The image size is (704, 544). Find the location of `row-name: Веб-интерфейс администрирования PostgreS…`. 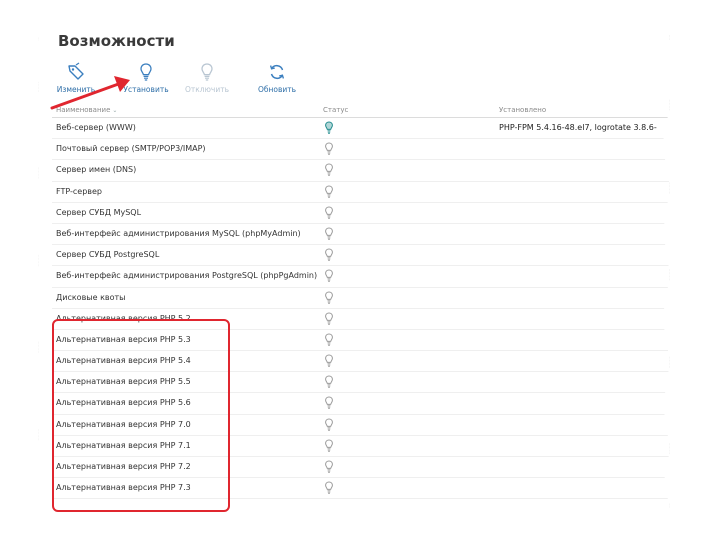

row-name: Веб-интерфейс администрирования PostgreS… is located at coordinates (187, 276).